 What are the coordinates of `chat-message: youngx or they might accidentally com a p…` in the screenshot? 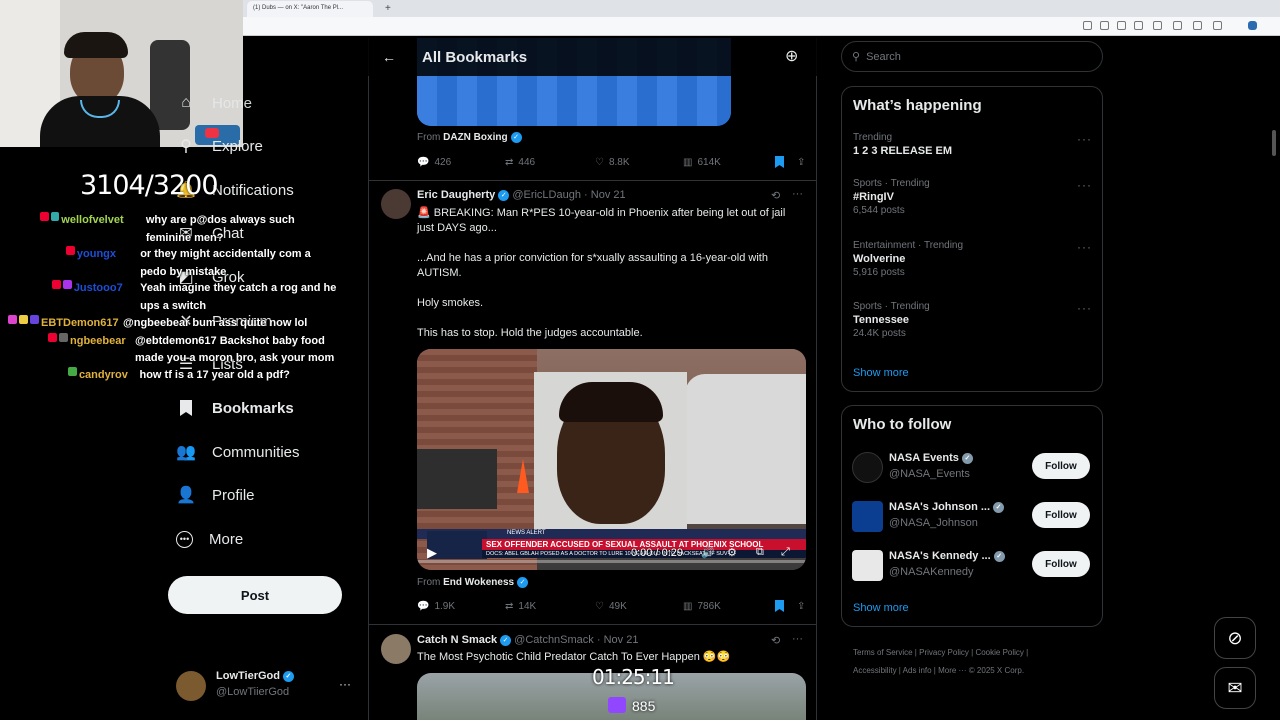 It's located at (173, 263).